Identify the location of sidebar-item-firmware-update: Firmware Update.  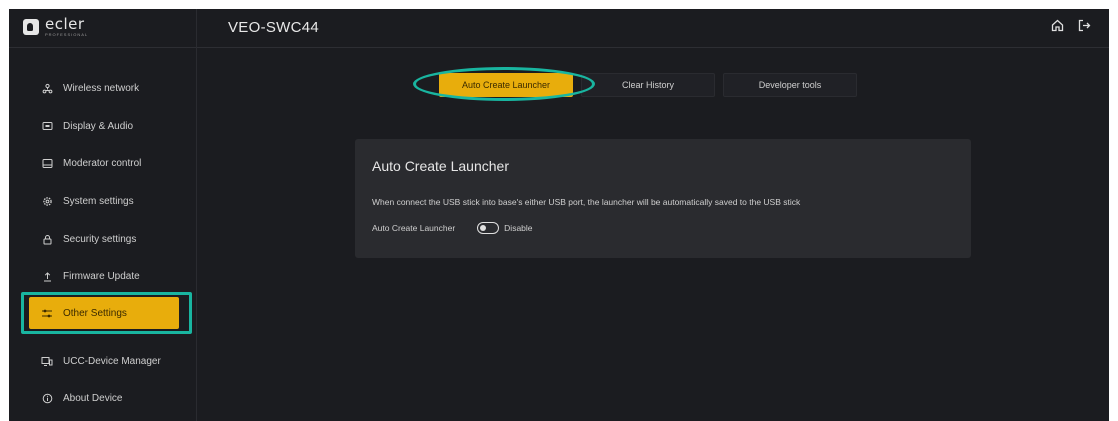
(104, 276).